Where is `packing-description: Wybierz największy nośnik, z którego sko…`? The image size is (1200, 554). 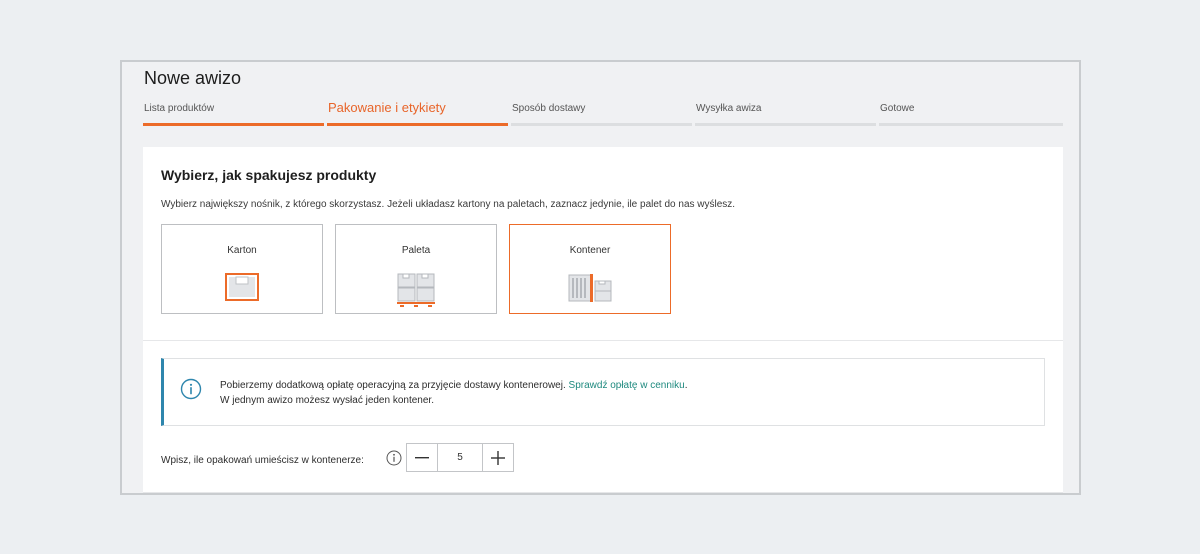
packing-description: Wybierz największy nośnik, z którego sko… is located at coordinates (448, 204).